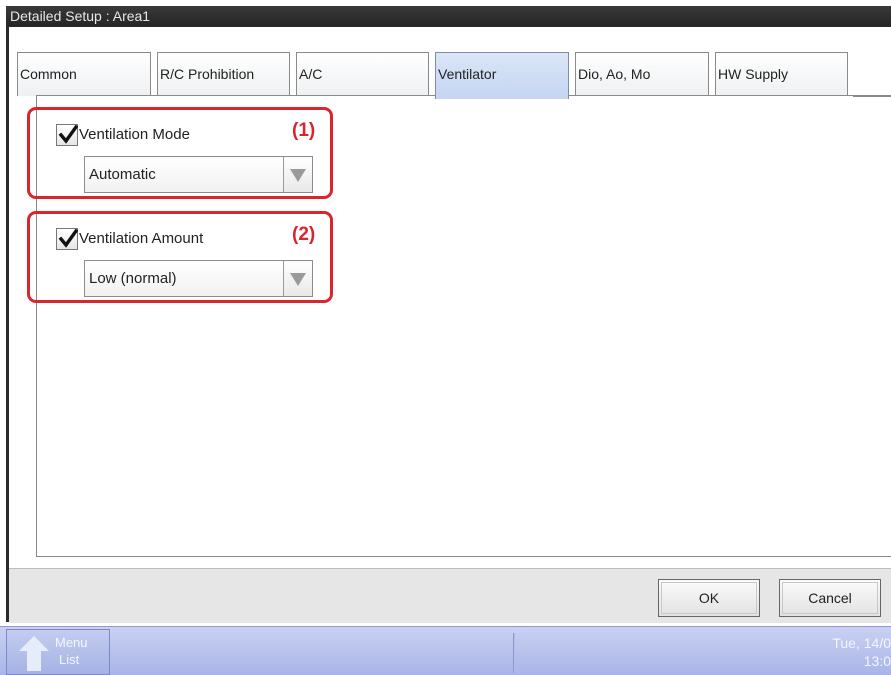  What do you see at coordinates (84, 74) in the screenshot?
I see `tab-common: Common` at bounding box center [84, 74].